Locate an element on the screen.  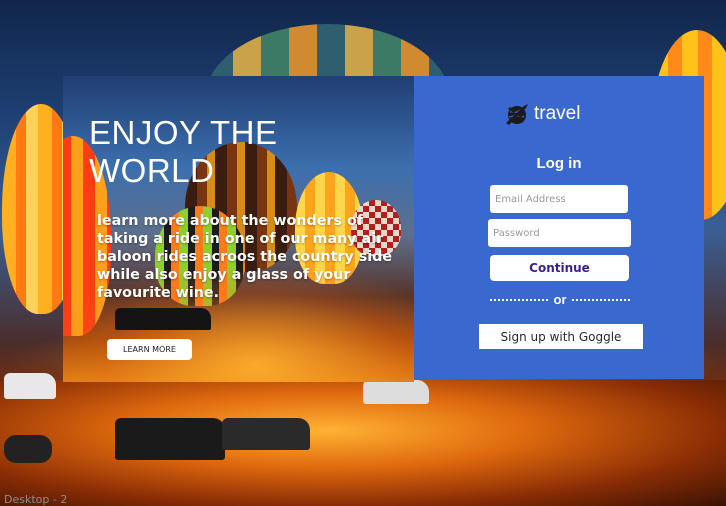
email-field is located at coordinates (559, 199).